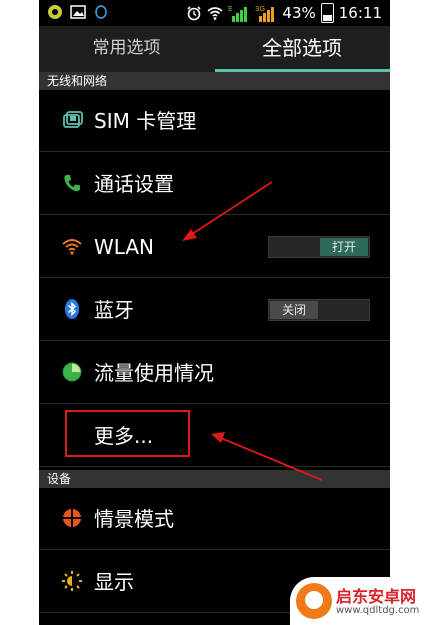 The image size is (430, 625). Describe the element at coordinates (227, 211) in the screenshot. I see `arrow-to-wlan` at that location.